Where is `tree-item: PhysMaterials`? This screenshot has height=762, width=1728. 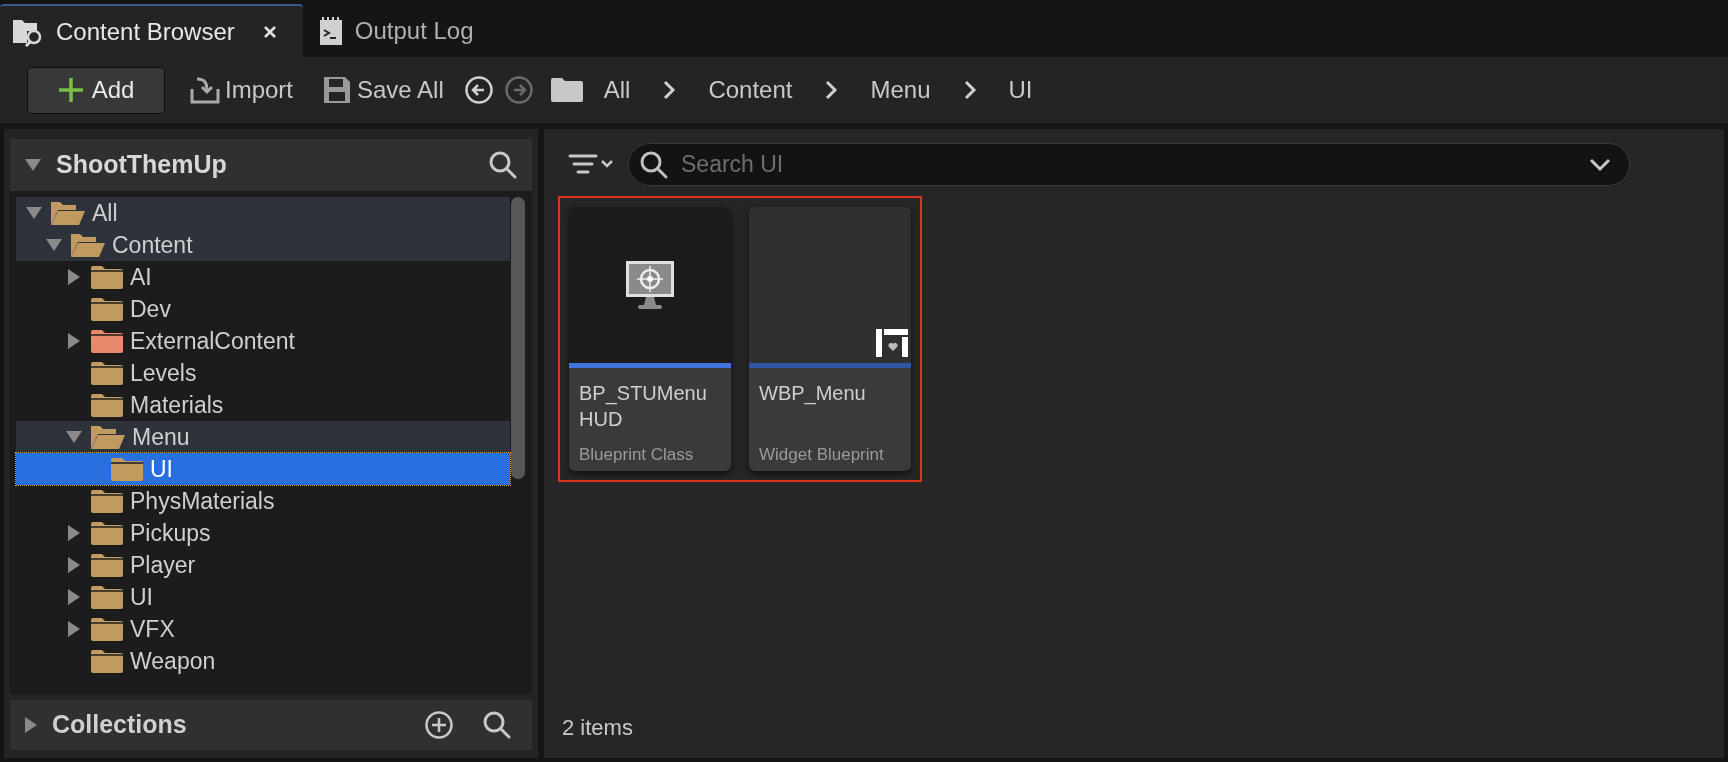
tree-item: PhysMaterials is located at coordinates (263, 501).